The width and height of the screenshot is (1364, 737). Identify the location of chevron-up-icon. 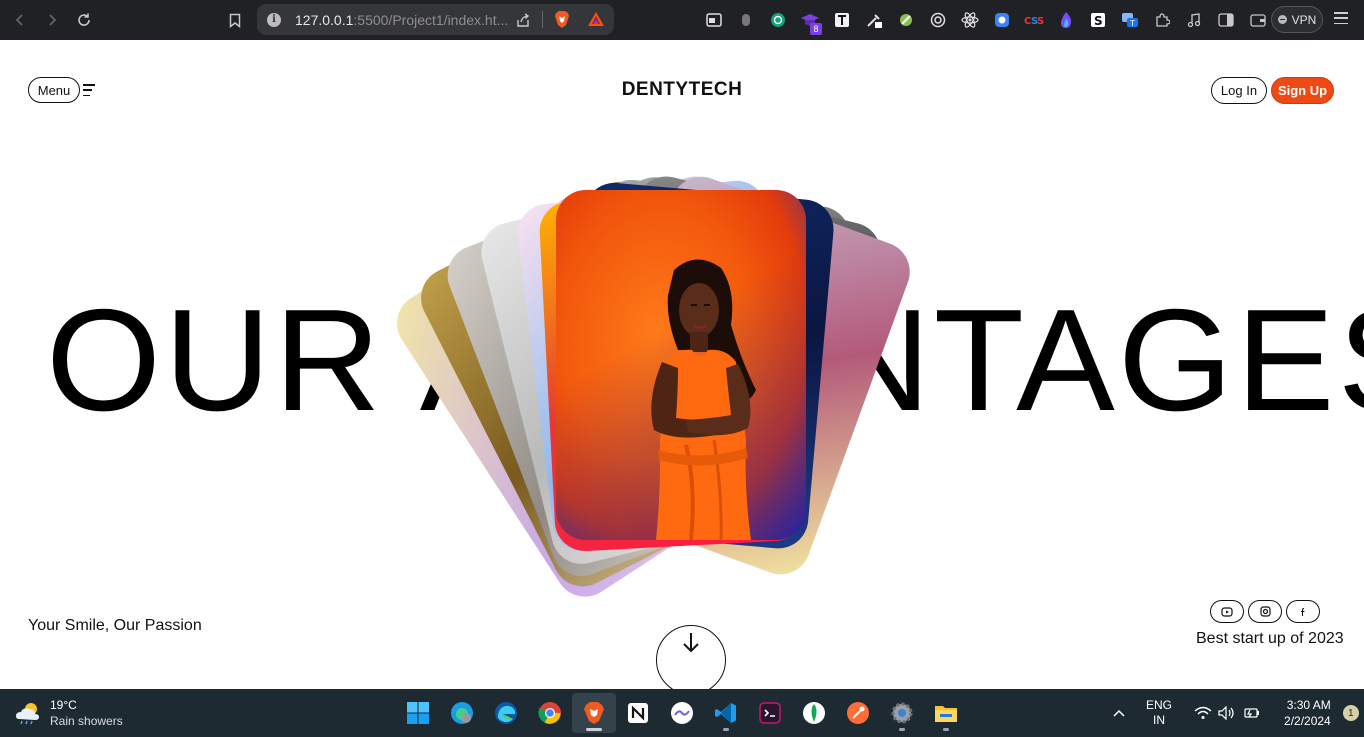
(1119, 713).